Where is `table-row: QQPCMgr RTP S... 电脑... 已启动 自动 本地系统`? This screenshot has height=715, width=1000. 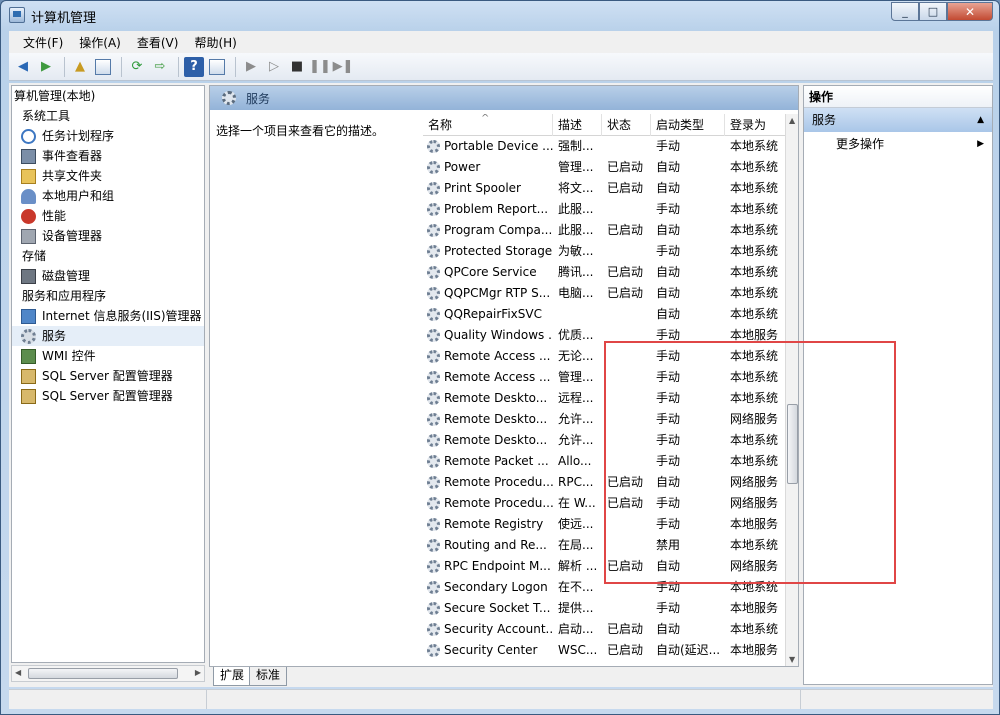
table-row: QQPCMgr RTP S... 电脑... 已启动 自动 本地系统 is located at coordinates (604, 293).